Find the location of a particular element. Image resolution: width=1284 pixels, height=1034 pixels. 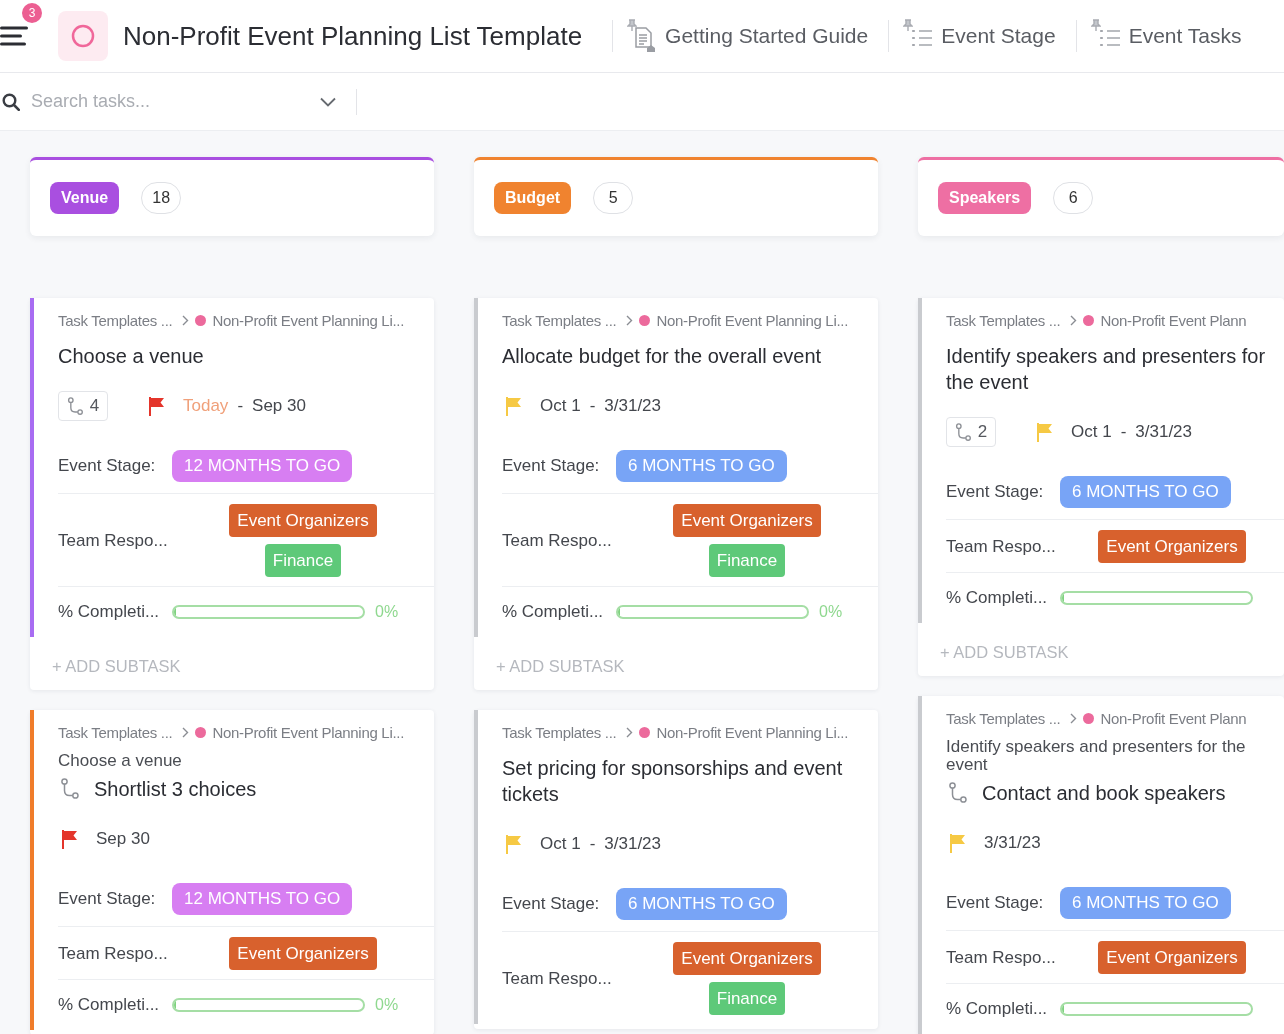

view-tab: Event Stage is located at coordinates (982, 36).